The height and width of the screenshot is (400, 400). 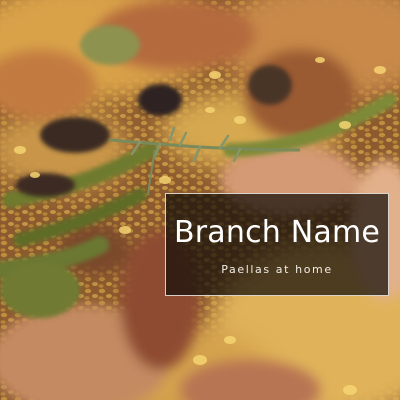 What do you see at coordinates (277, 232) in the screenshot?
I see `branch-name-title: Branch Name` at bounding box center [277, 232].